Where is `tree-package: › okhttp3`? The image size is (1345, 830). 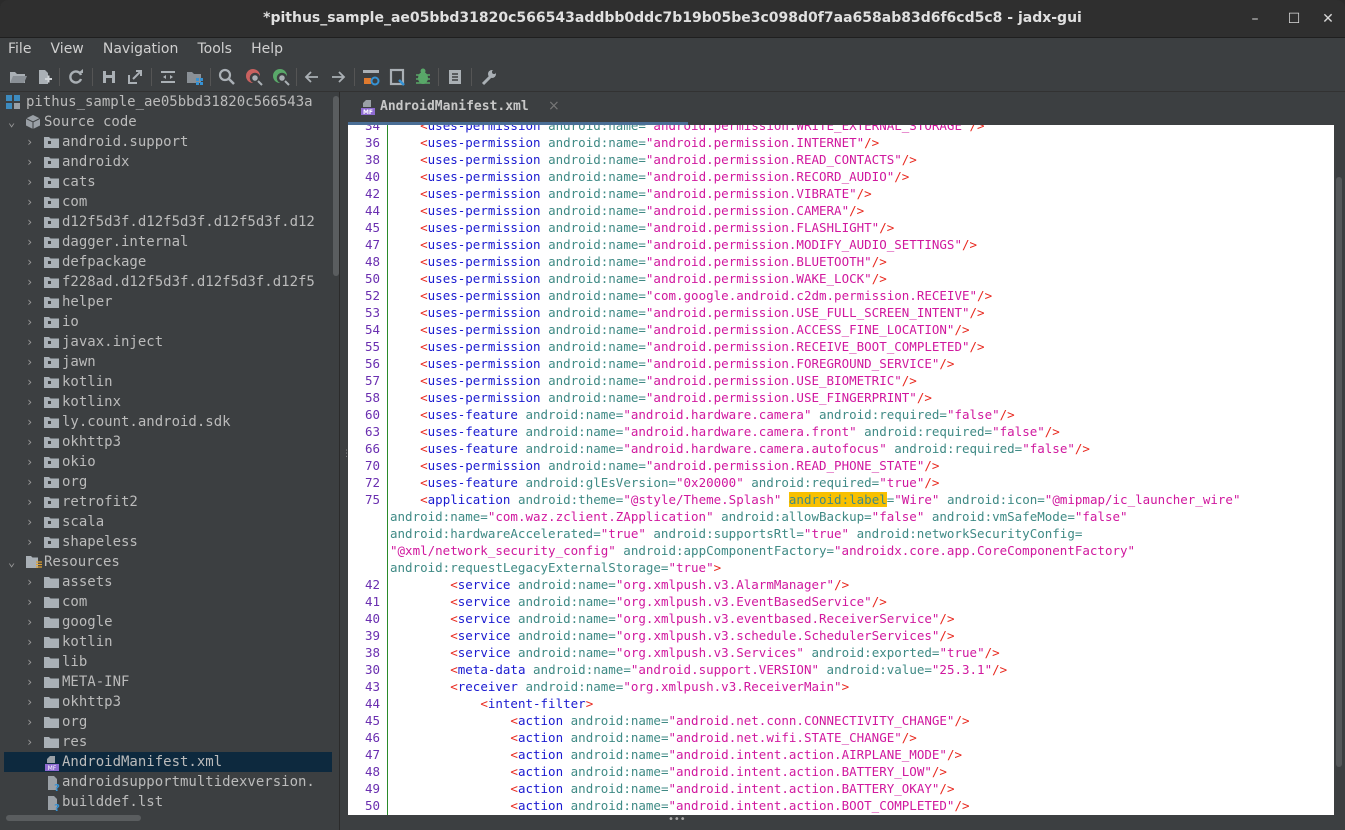 tree-package: › okhttp3 is located at coordinates (168, 442).